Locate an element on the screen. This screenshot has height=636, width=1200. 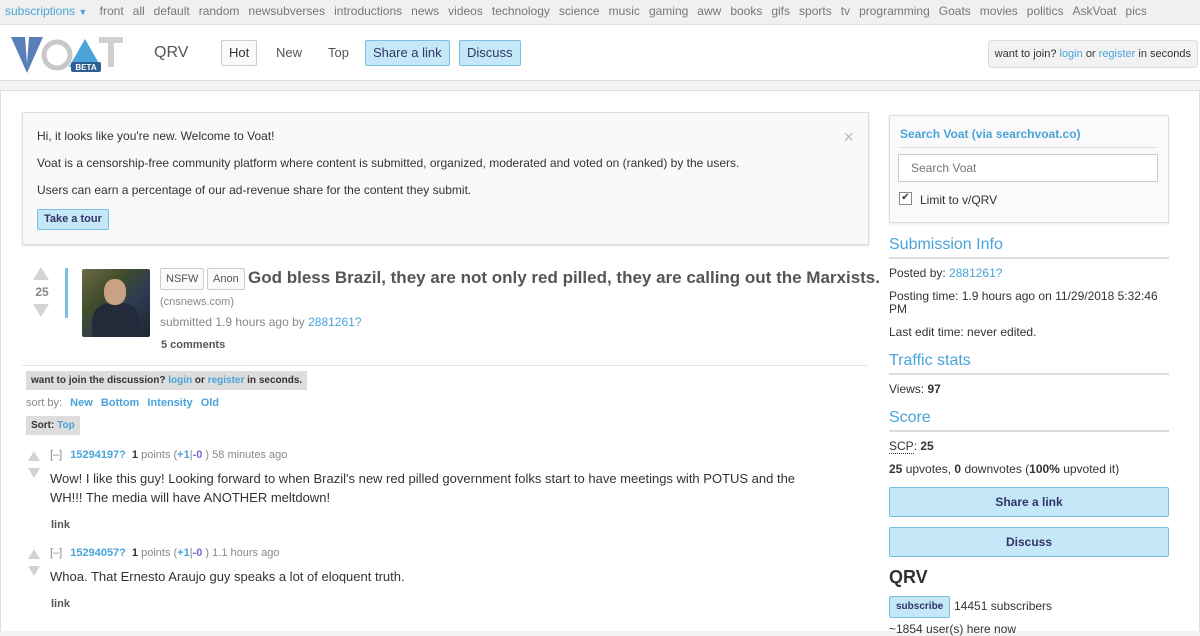
sidebar-subverse-name: QRV is located at coordinates (1029, 577).